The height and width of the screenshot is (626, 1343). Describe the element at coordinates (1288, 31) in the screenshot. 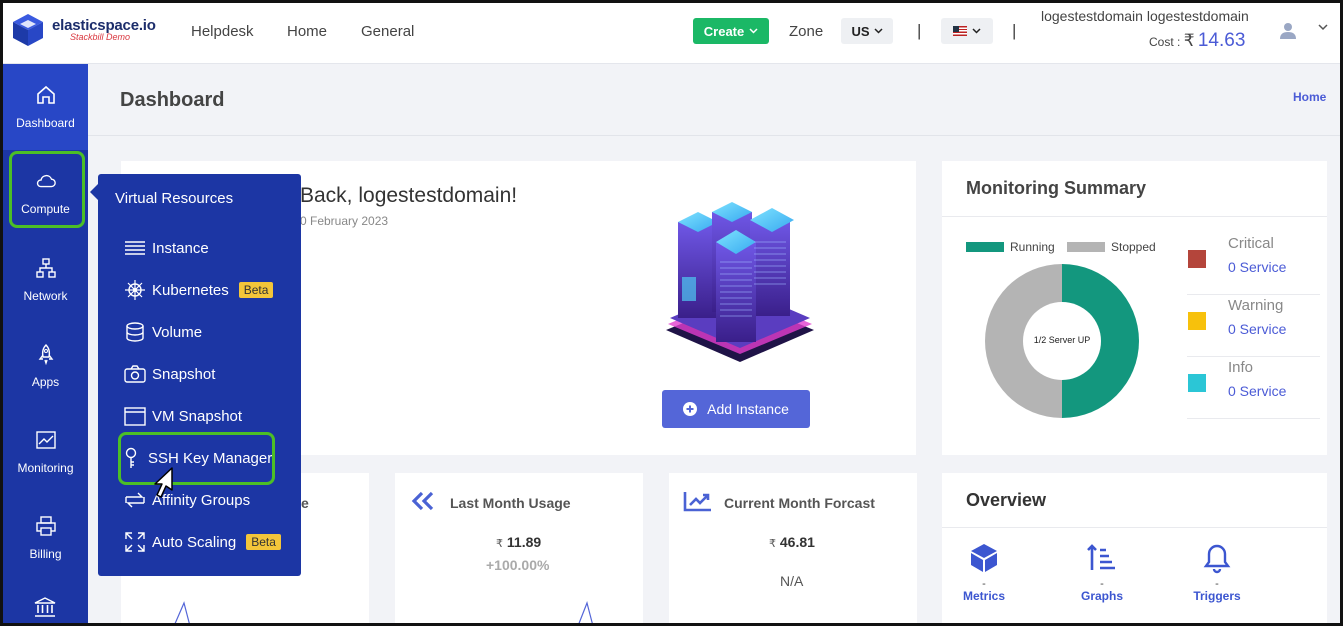

I see `user-avatar-icon` at that location.